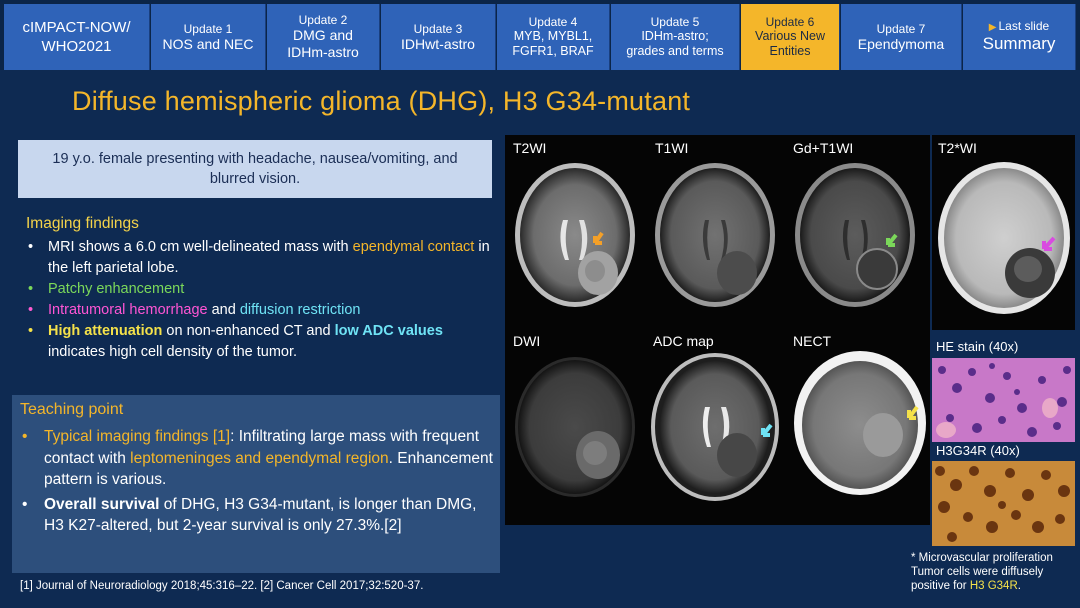 This screenshot has height=608, width=1080. I want to click on t2wi-label: T2WI, so click(530, 148).